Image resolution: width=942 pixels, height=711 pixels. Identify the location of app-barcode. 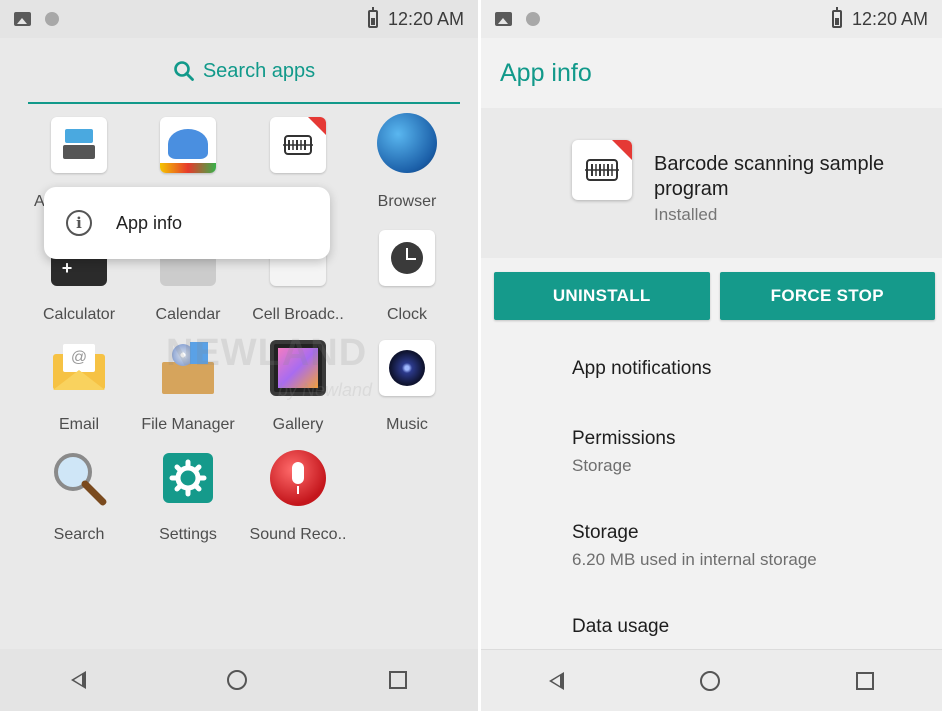
(298, 155).